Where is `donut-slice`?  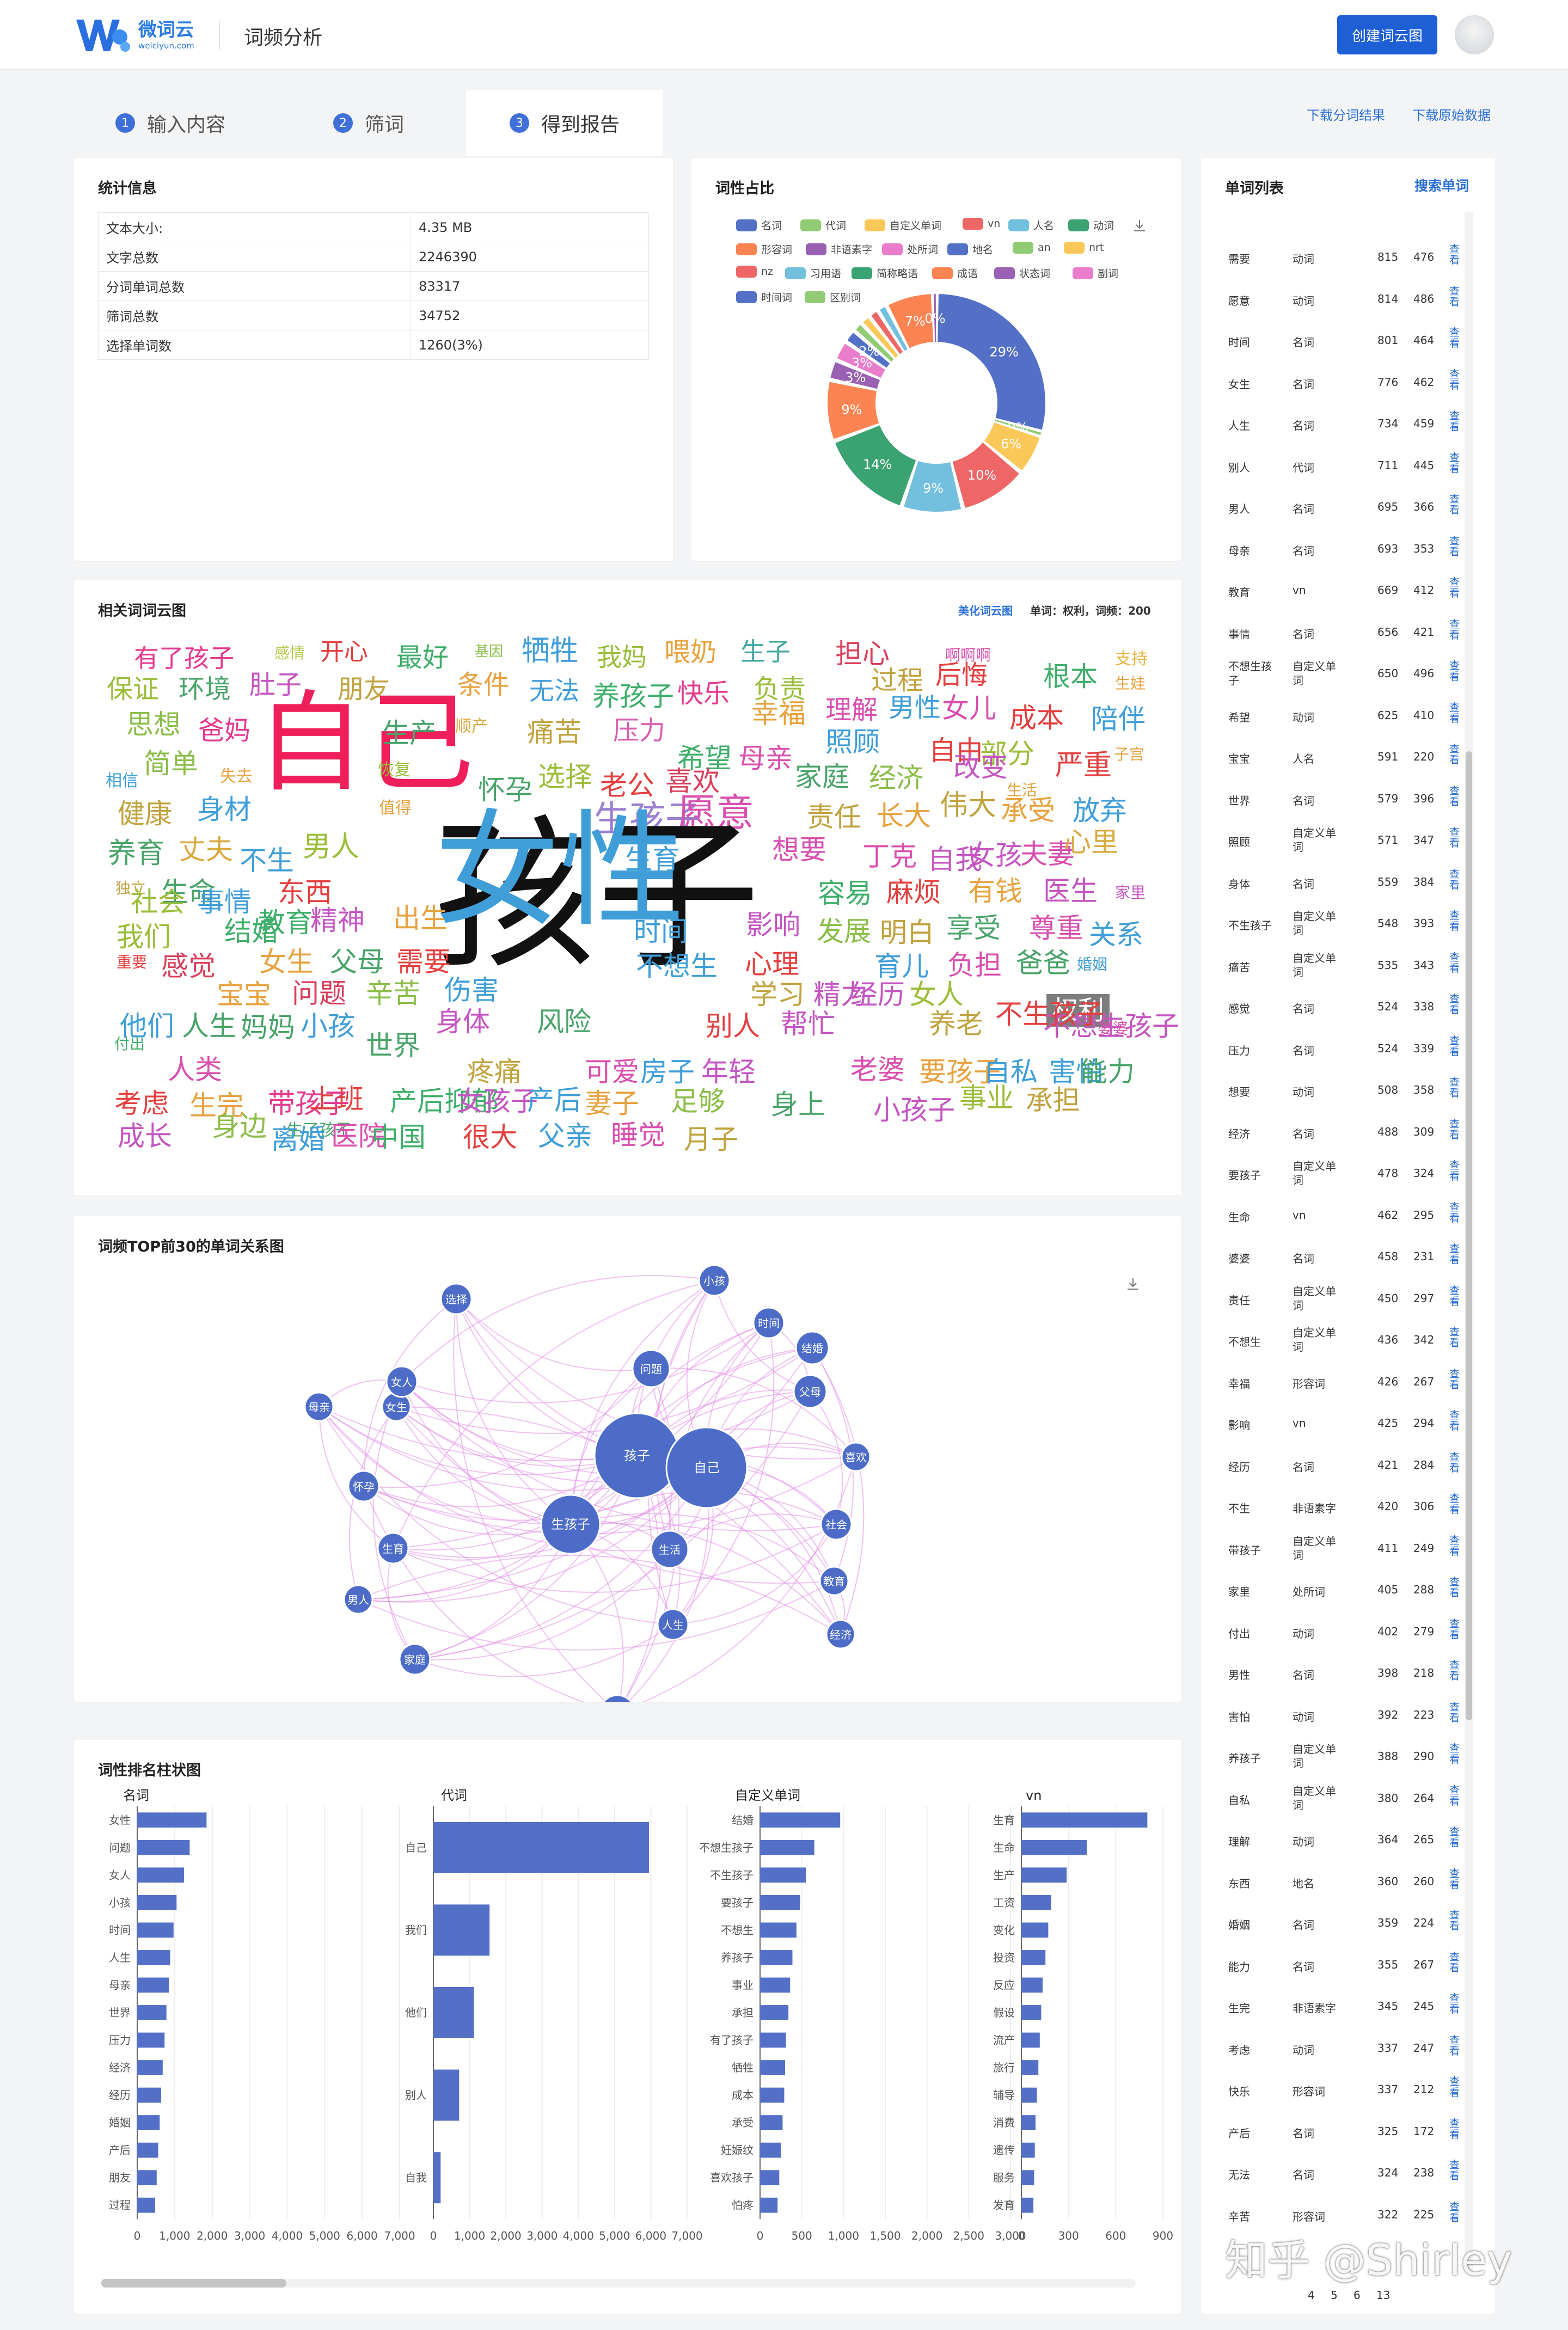 donut-slice is located at coordinates (991, 362).